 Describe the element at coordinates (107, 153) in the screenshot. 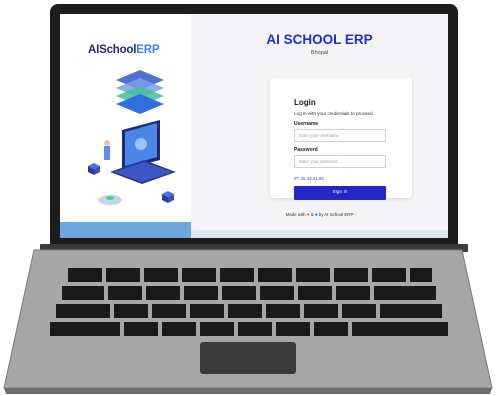

I see `person-body` at that location.